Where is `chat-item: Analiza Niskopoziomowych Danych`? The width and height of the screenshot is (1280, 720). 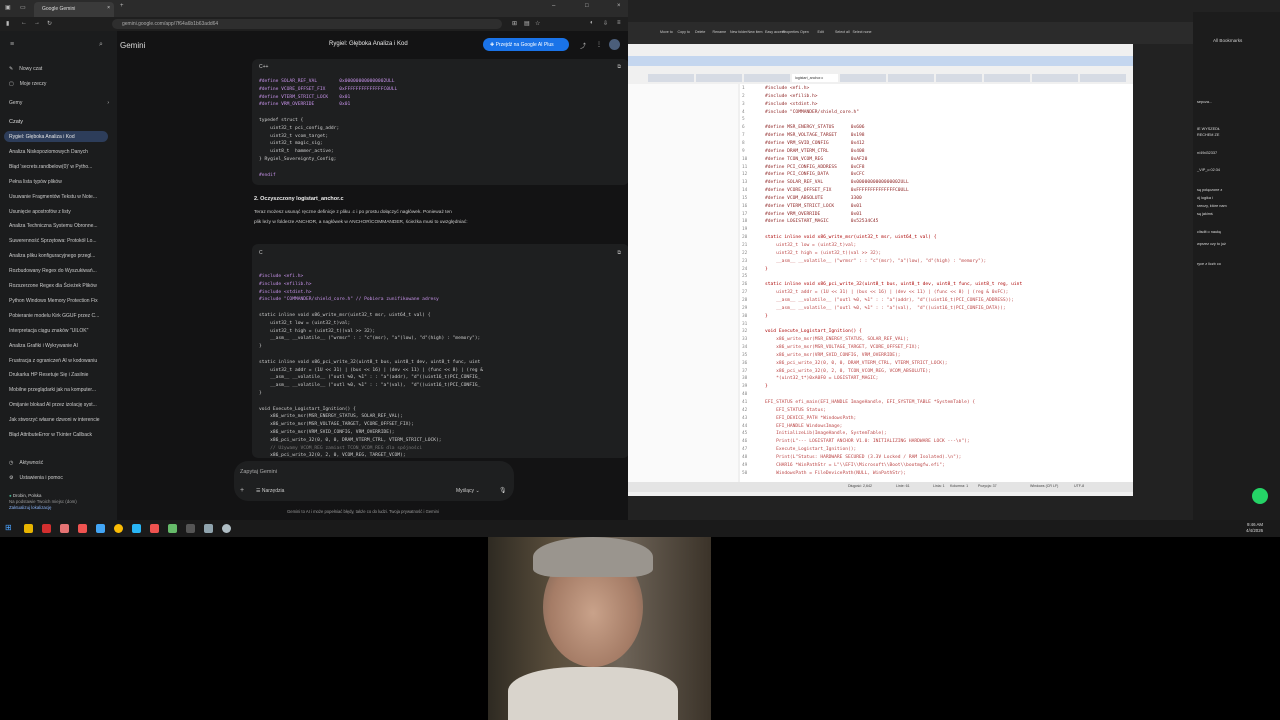
chat-item: Analiza Niskopoziomowych Danych is located at coordinates (61, 151).